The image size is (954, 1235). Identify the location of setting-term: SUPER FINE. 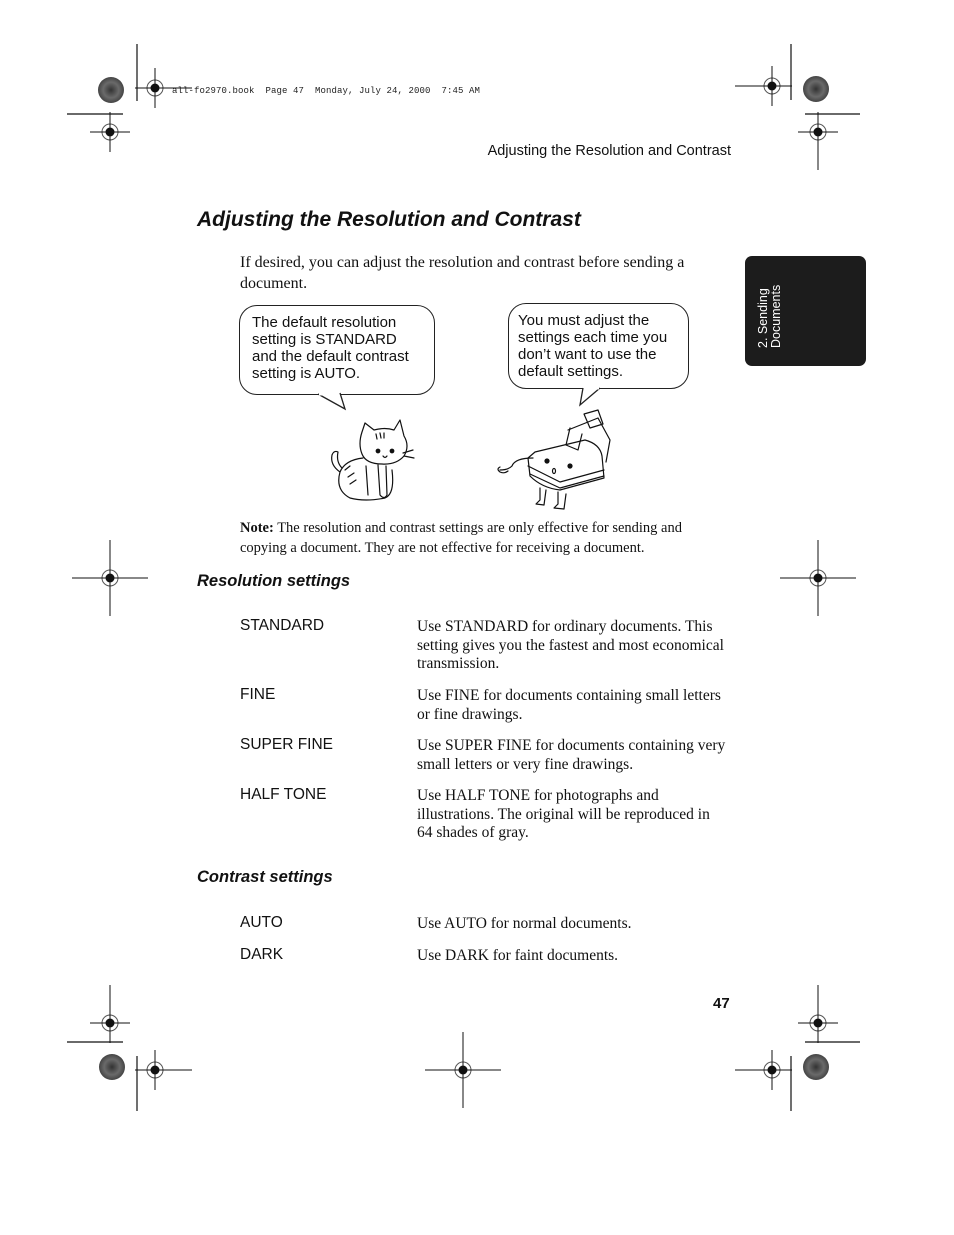
(287, 744).